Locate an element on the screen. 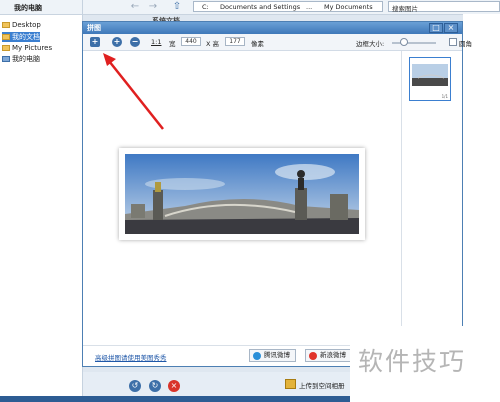  share-qq-weibo-button: 腾讯微博 is located at coordinates (272, 355).